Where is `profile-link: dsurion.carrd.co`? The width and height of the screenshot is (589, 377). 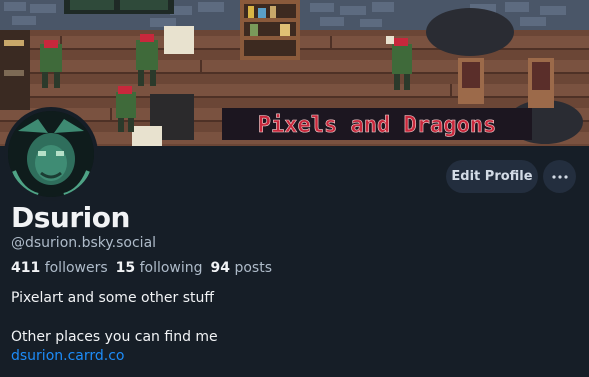 profile-link: dsurion.carrd.co is located at coordinates (67, 356).